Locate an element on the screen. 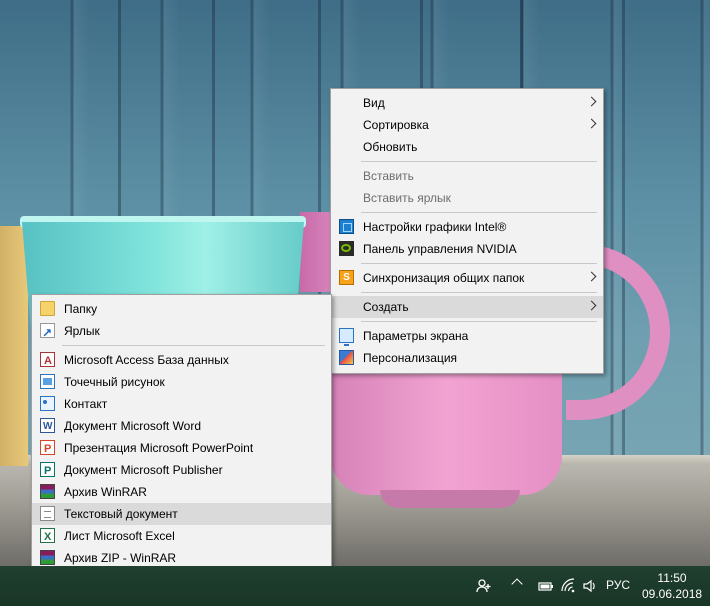 The height and width of the screenshot is (606, 710). text-document-icon is located at coordinates (47, 513).